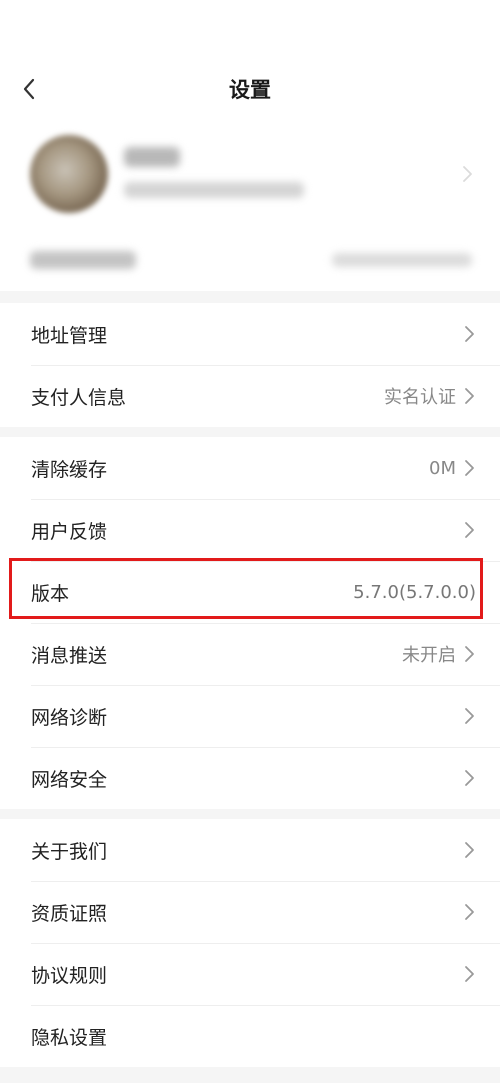 Image resolution: width=500 pixels, height=1083 pixels. Describe the element at coordinates (69, 913) in the screenshot. I see `row-label: 资质证照` at that location.